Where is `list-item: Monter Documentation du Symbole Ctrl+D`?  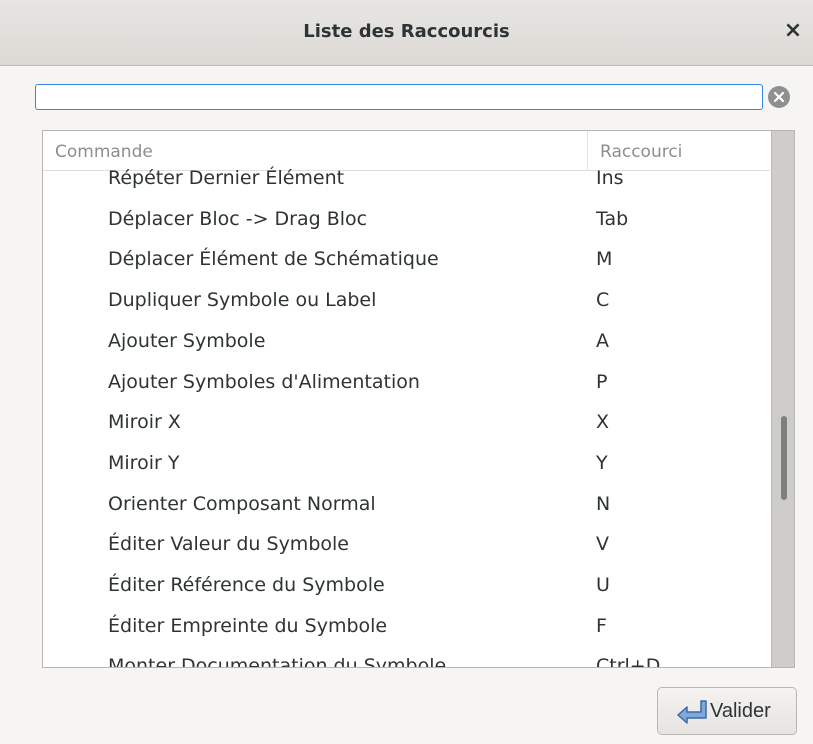 list-item: Monter Documentation du Symbole Ctrl+D is located at coordinates (406, 660).